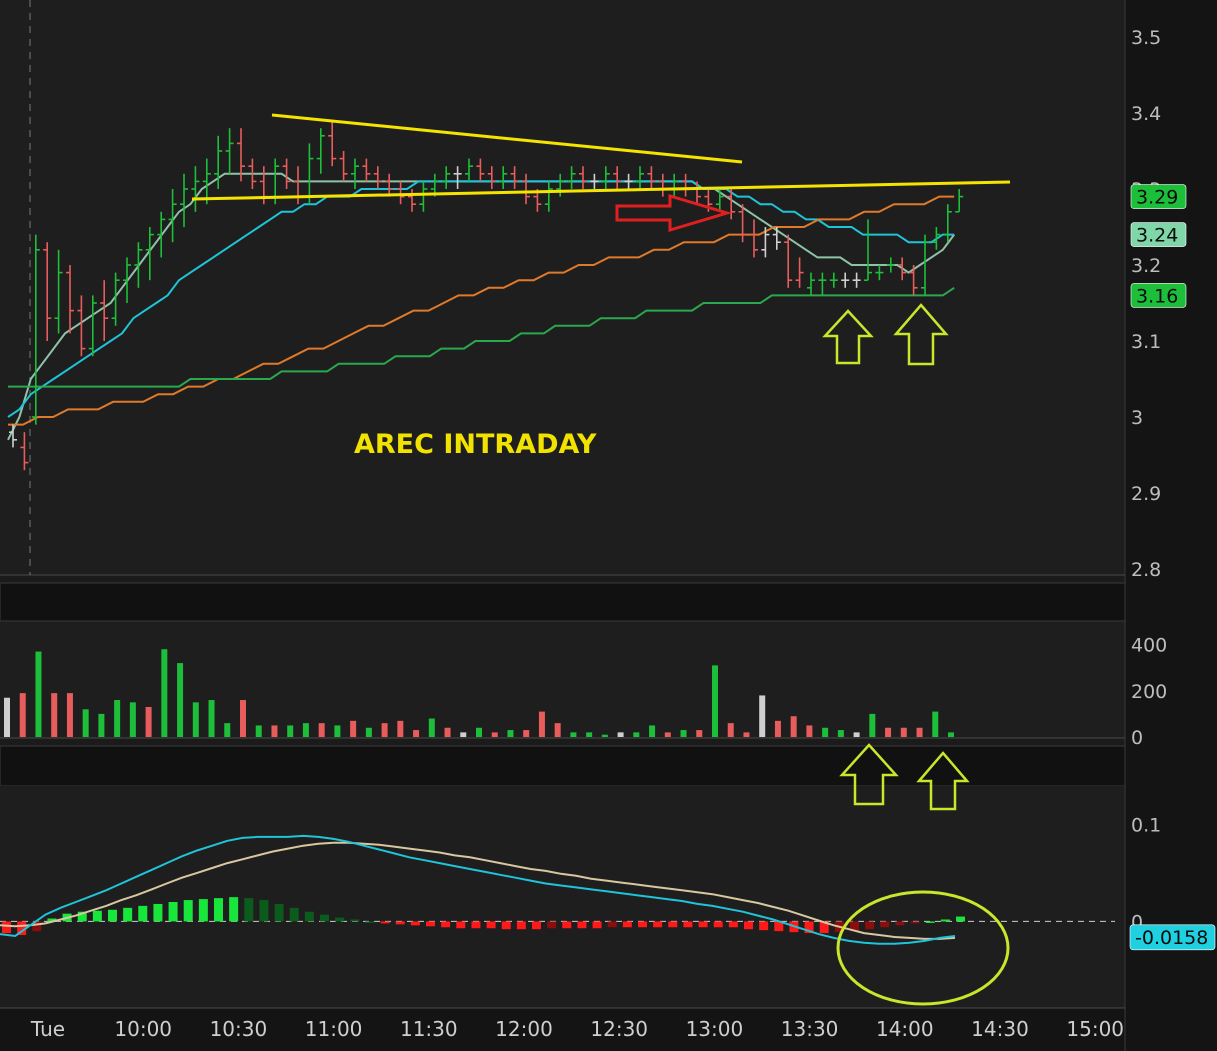 The width and height of the screenshot is (1217, 1051). Describe the element at coordinates (563, 602) in the screenshot. I see `volume-header-strip` at that location.